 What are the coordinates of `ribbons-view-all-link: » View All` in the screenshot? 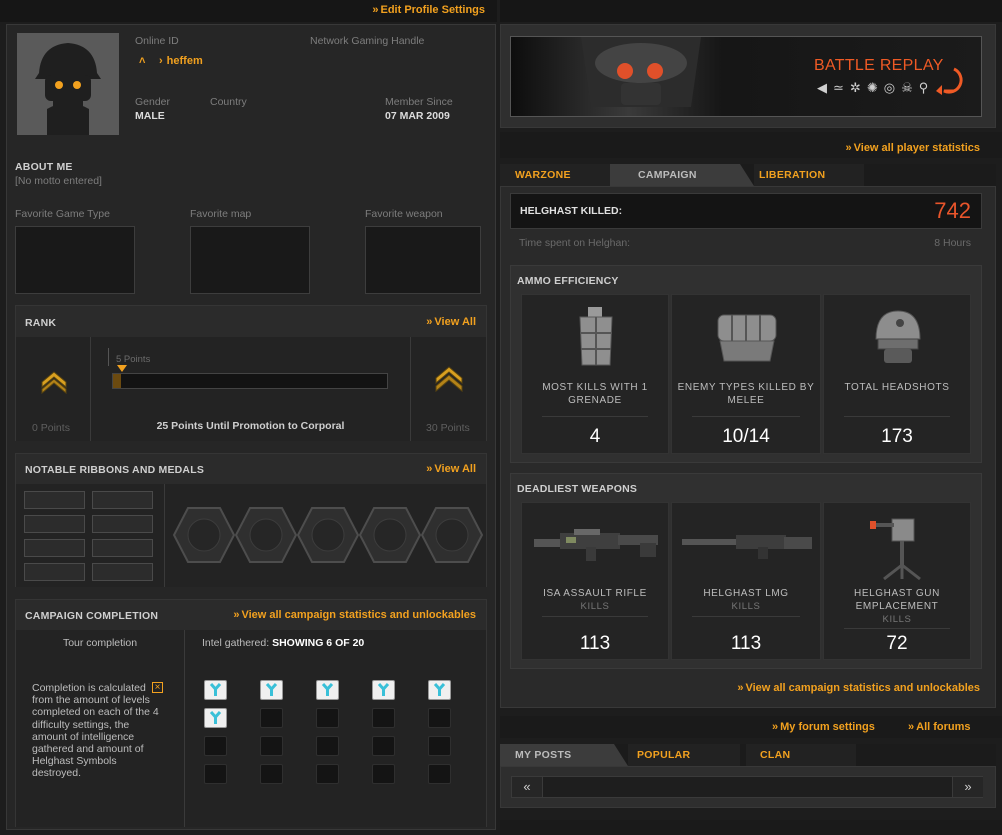 It's located at (451, 469).